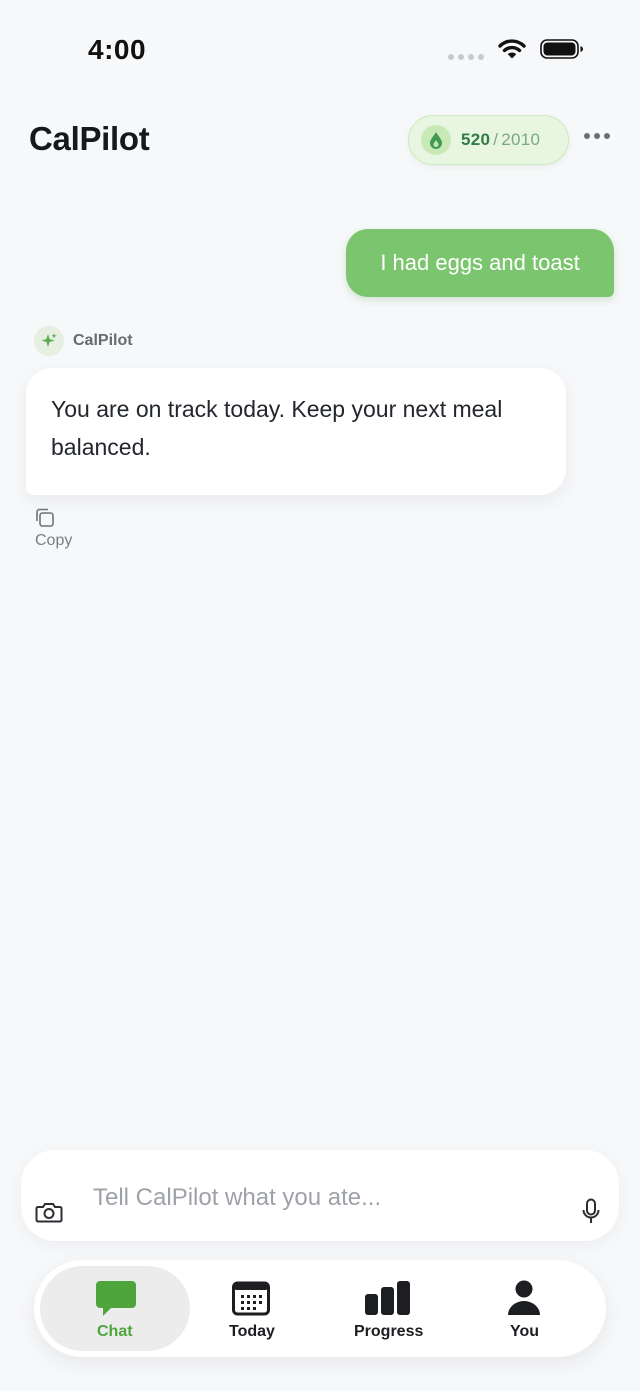 This screenshot has width=640, height=1391. I want to click on microphone-button, so click(591, 1214).